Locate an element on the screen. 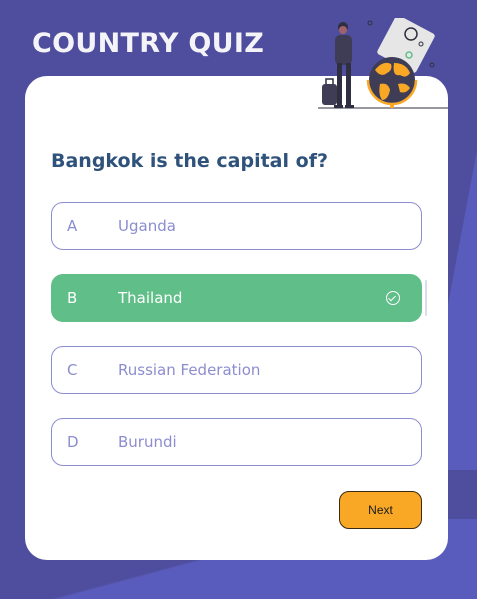 The image size is (477, 599). next-button: Next is located at coordinates (380, 510).